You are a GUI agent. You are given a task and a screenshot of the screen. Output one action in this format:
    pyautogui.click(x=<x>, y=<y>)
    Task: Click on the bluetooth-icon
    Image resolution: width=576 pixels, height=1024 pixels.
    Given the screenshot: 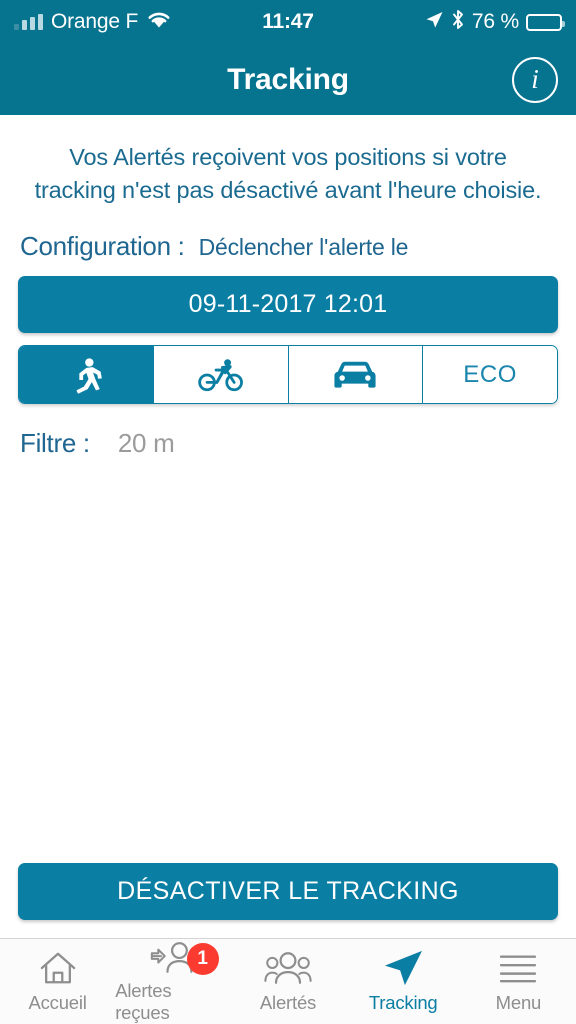 What is the action you would take?
    pyautogui.click(x=458, y=22)
    